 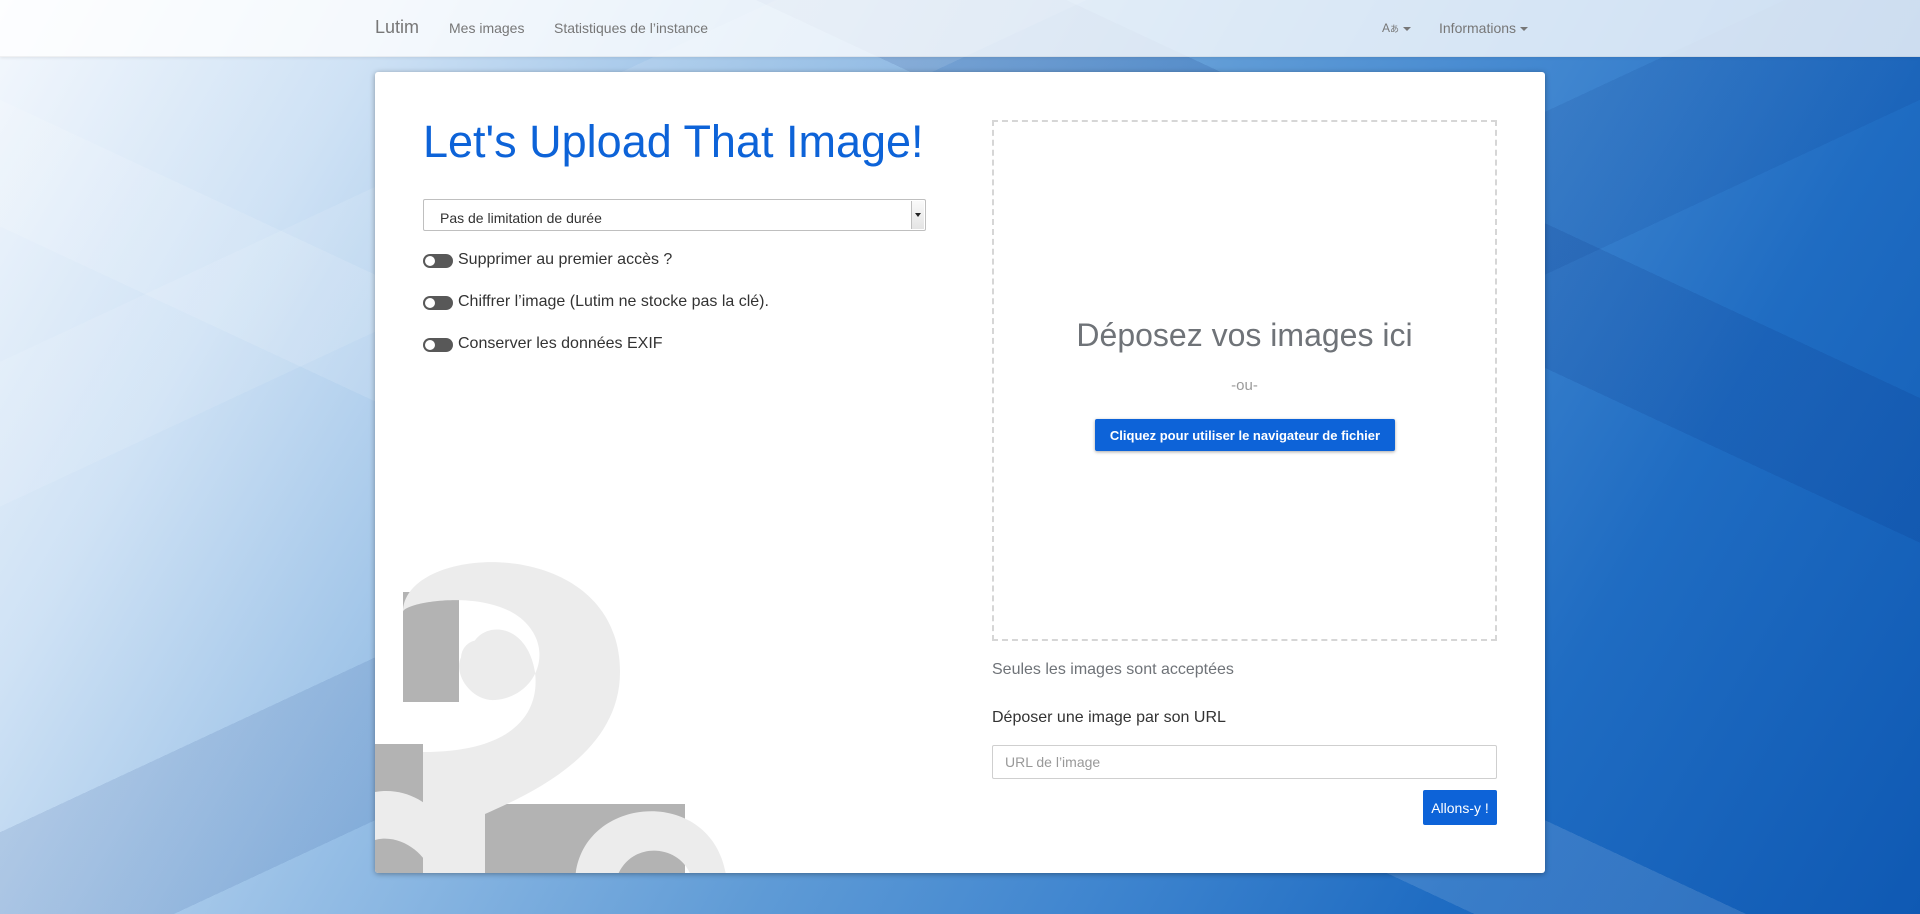 I want to click on spiral-decoration, so click(x=550, y=717).